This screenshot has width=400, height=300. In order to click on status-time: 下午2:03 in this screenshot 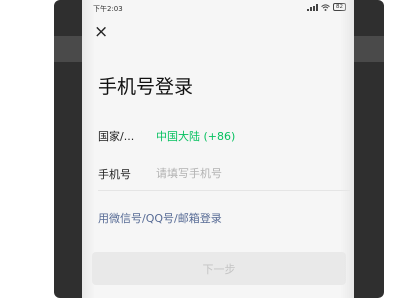, I will do `click(108, 9)`.